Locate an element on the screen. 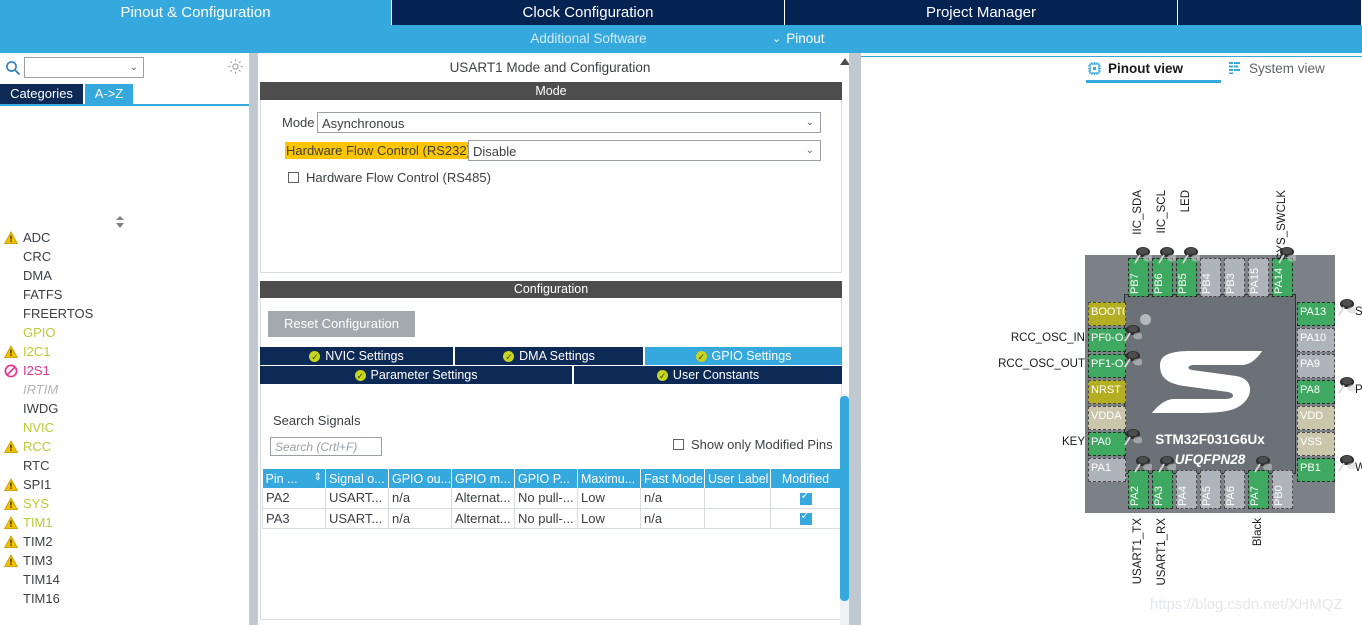 The width and height of the screenshot is (1362, 625). tab-pinout-view: Pinout view is located at coordinates (1135, 68).